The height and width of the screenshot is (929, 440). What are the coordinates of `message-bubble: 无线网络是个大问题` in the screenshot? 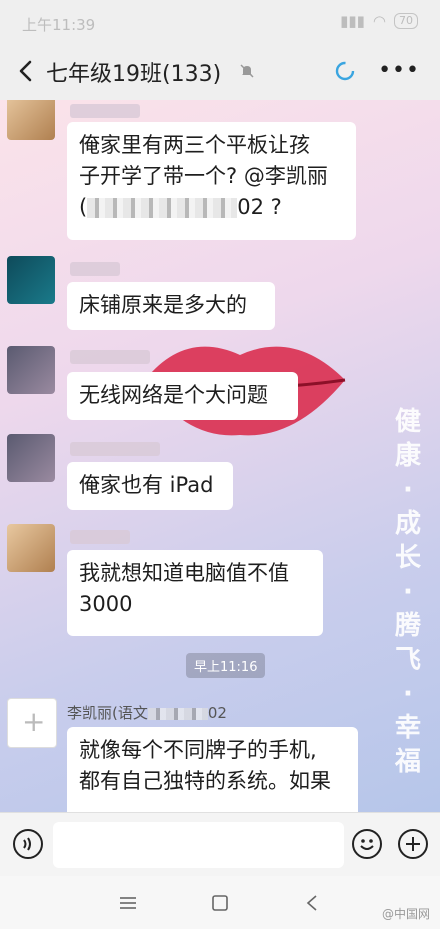 It's located at (182, 396).